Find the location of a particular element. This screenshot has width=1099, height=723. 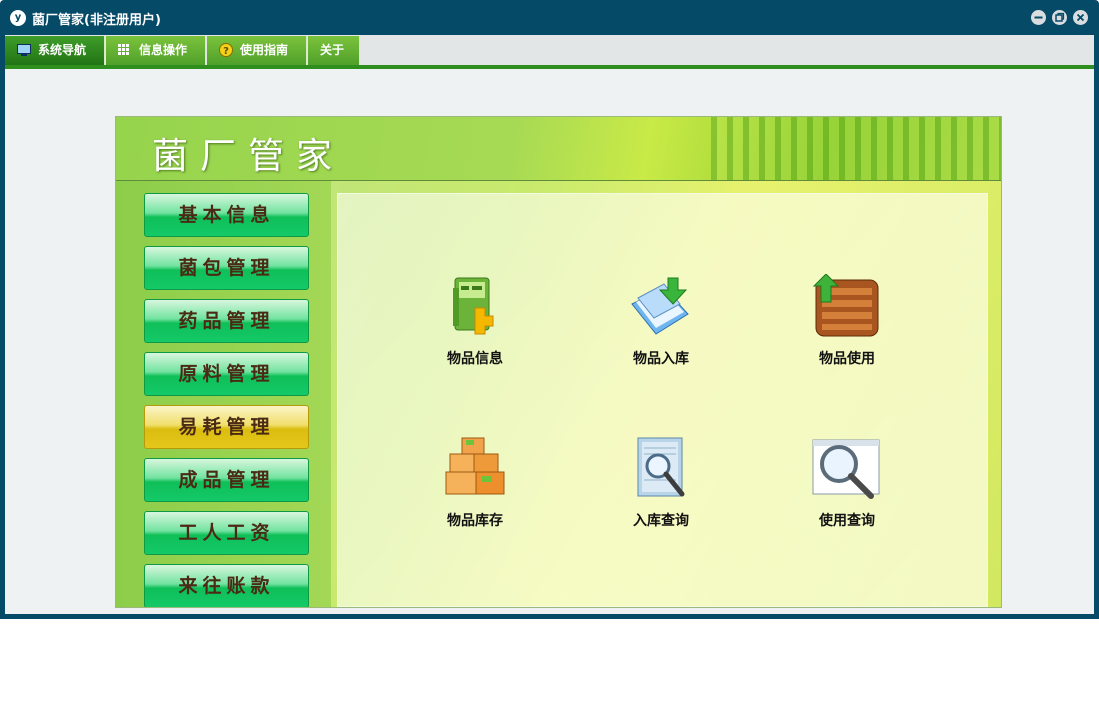

close-icon is located at coordinates (1080, 17).